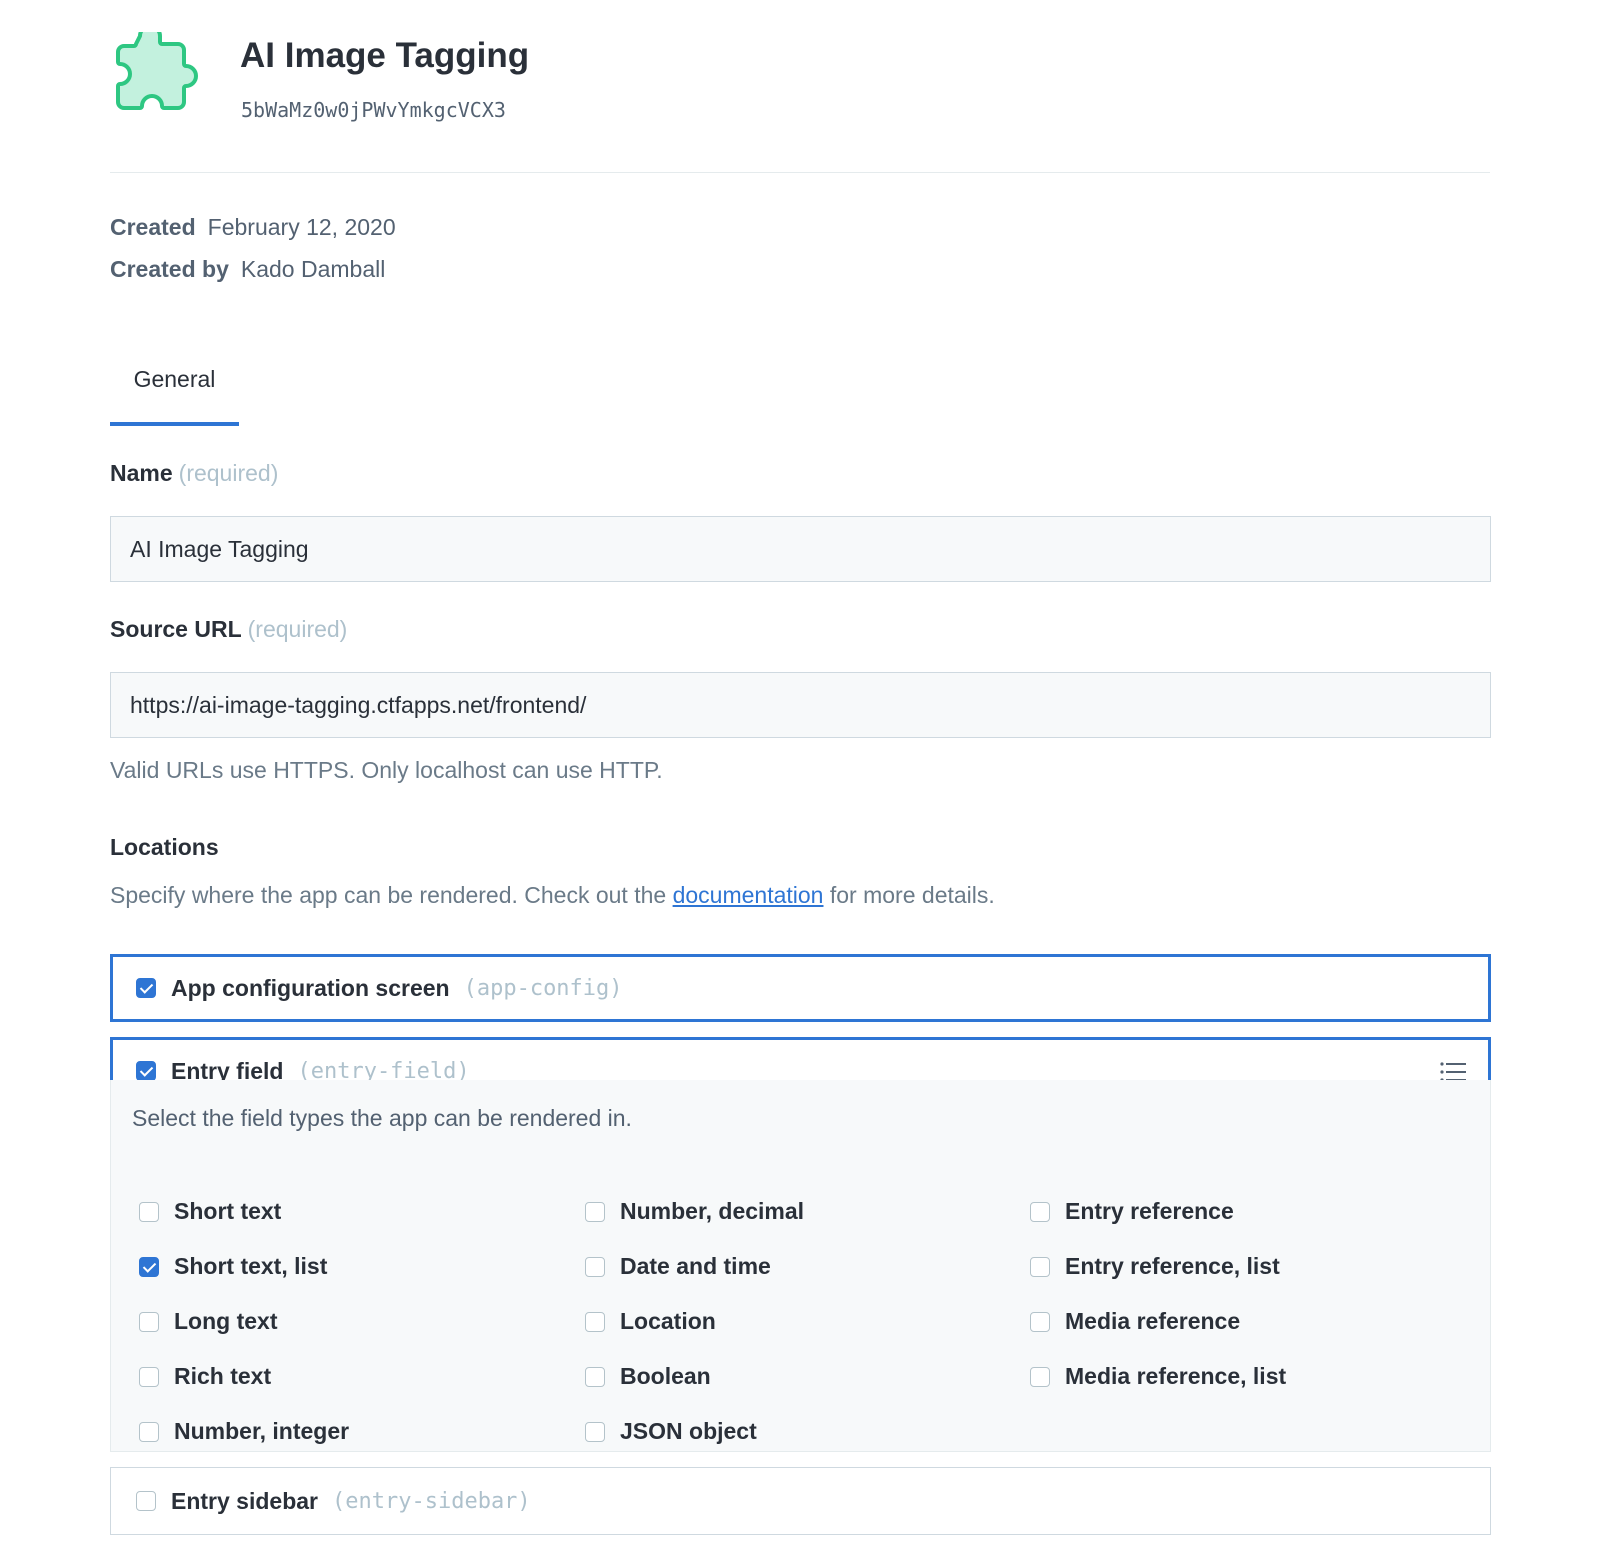  What do you see at coordinates (313, 269) in the screenshot?
I see `created-by-value: Kado Damball` at bounding box center [313, 269].